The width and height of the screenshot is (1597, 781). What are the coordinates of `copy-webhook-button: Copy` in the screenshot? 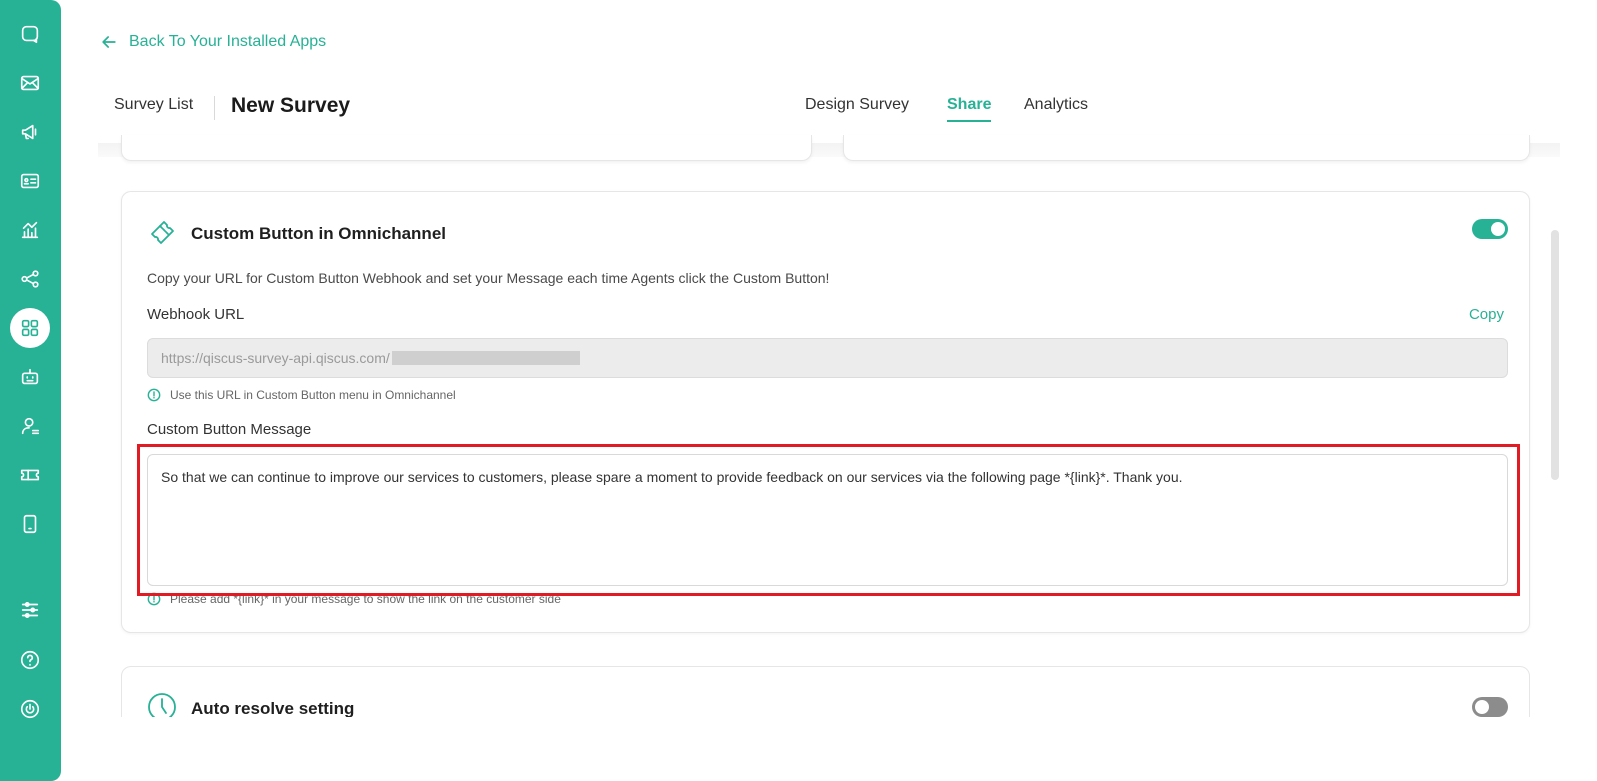 It's located at (1486, 314).